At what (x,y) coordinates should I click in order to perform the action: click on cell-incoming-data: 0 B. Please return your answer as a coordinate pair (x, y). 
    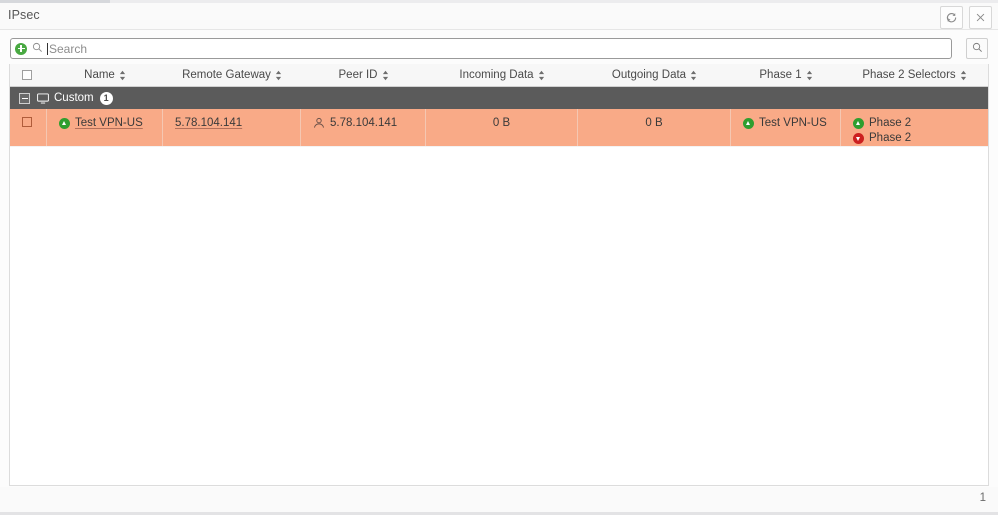
    Looking at the image, I should click on (502, 127).